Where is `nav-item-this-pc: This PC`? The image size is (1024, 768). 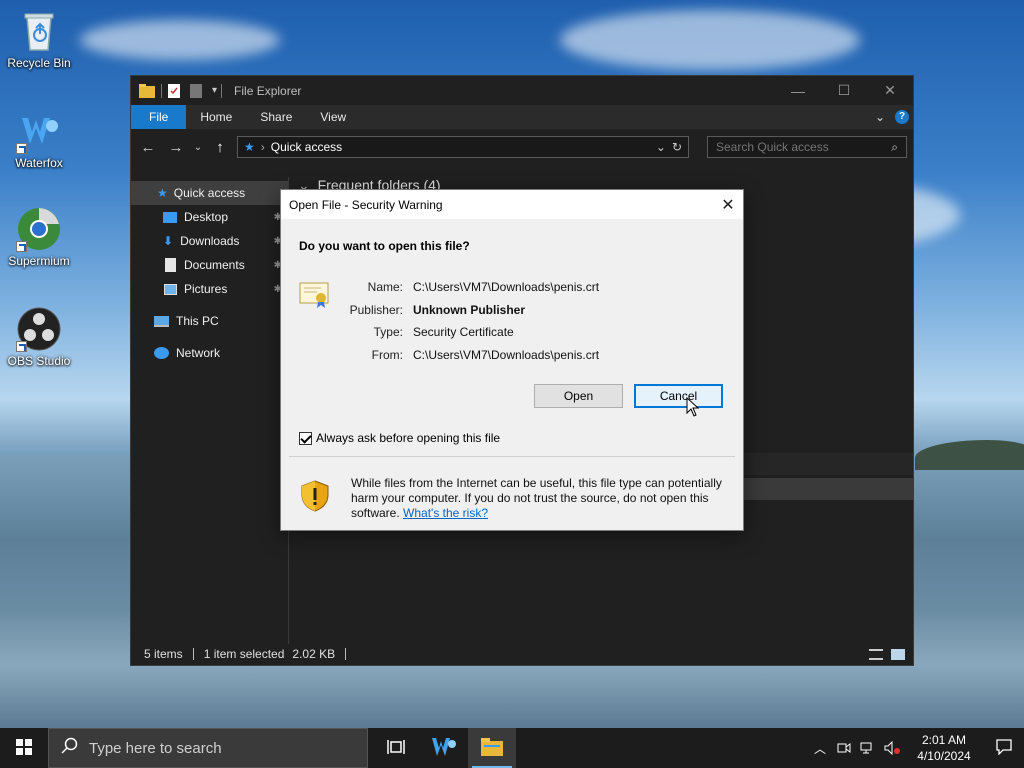
nav-item-this-pc: This PC is located at coordinates (209, 321).